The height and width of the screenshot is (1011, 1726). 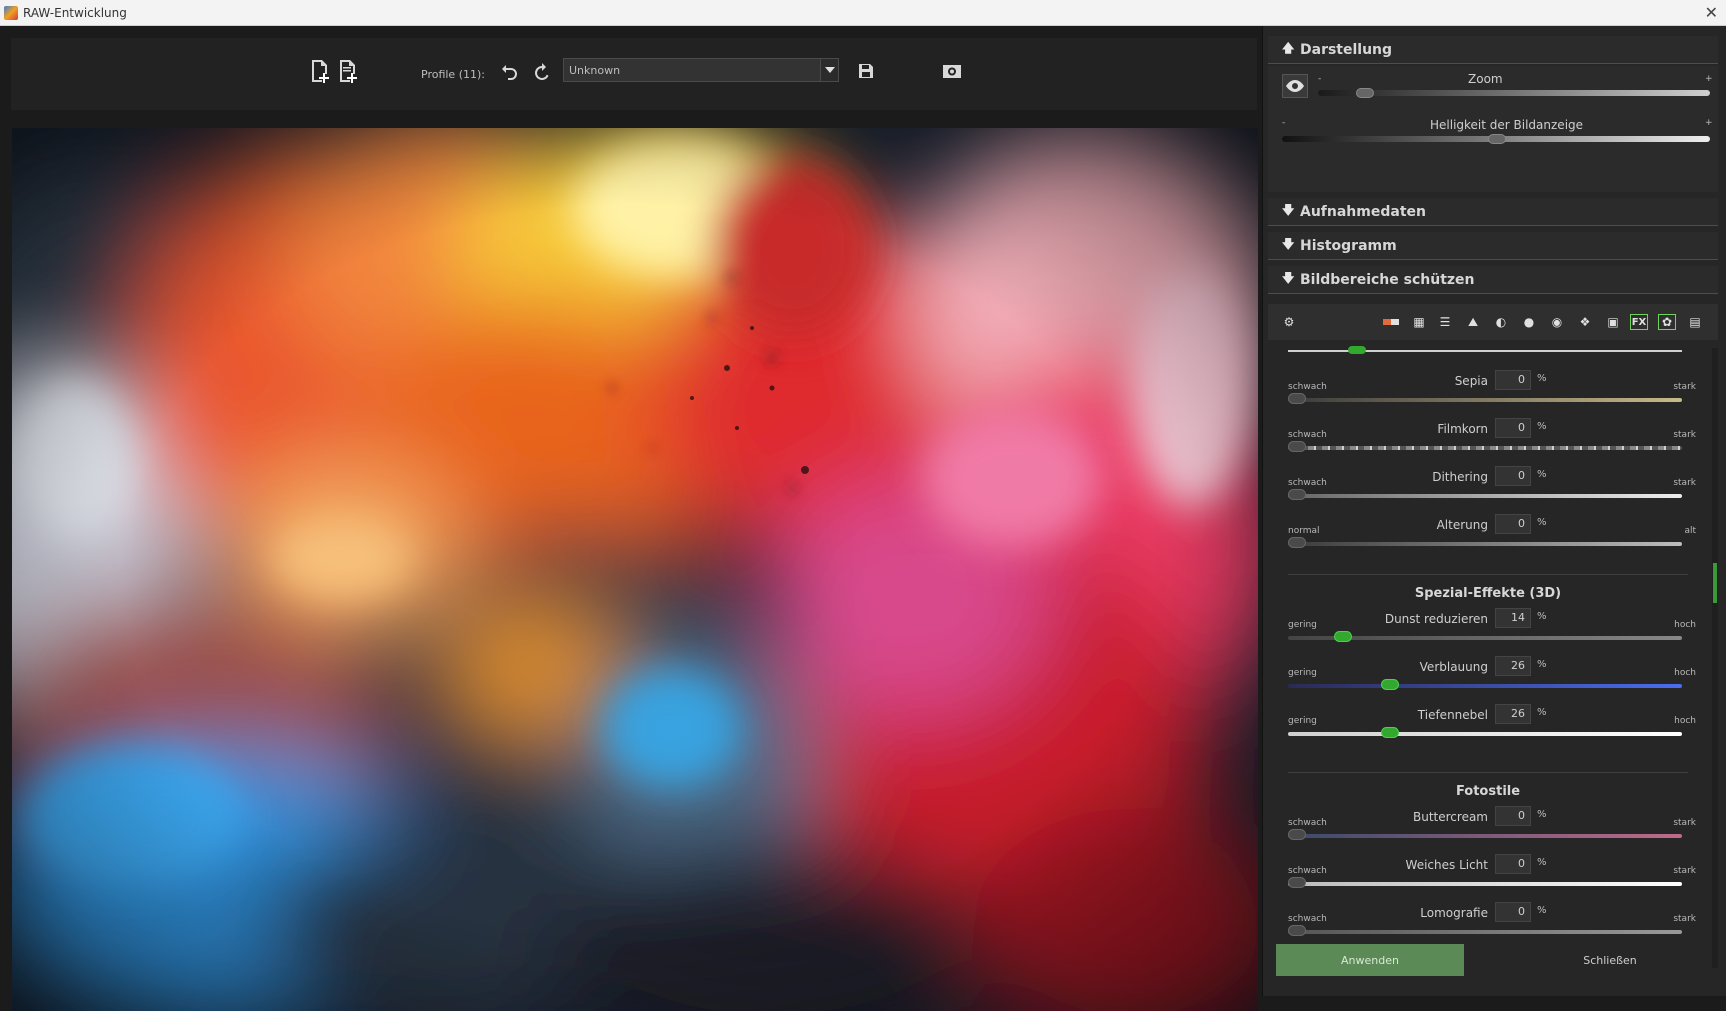 I want to click on add-file-icon, so click(x=320, y=71).